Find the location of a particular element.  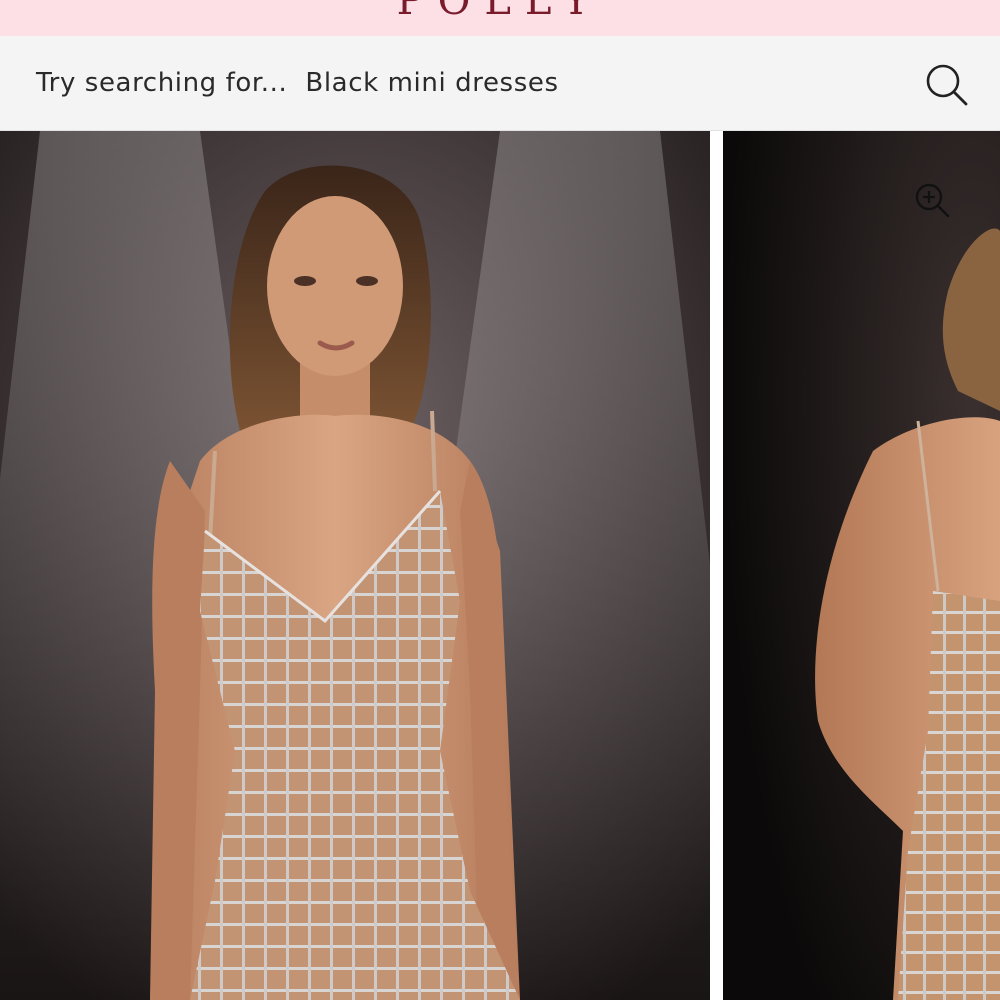

zoom-button is located at coordinates (932, 200).